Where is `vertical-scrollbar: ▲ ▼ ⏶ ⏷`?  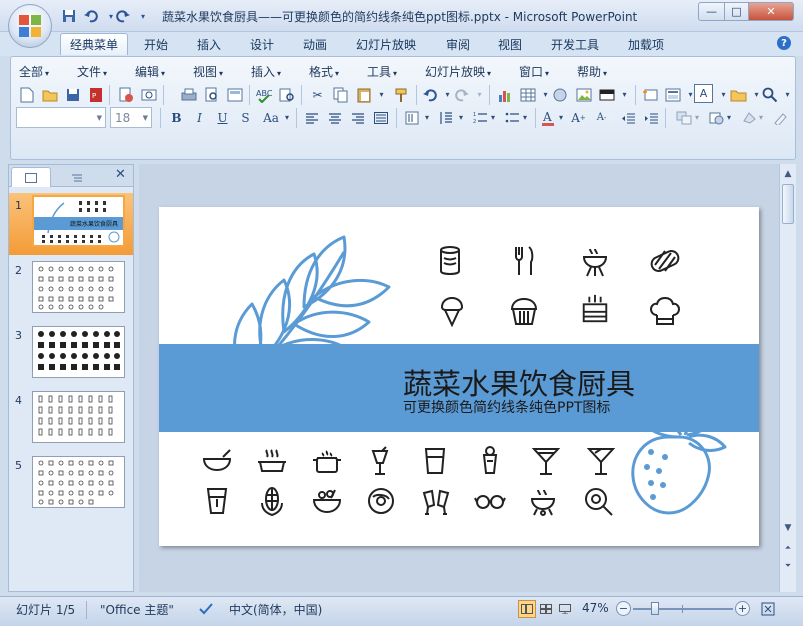
vertical-scrollbar: ▲ ▼ ⏶ ⏷ is located at coordinates (787, 378).